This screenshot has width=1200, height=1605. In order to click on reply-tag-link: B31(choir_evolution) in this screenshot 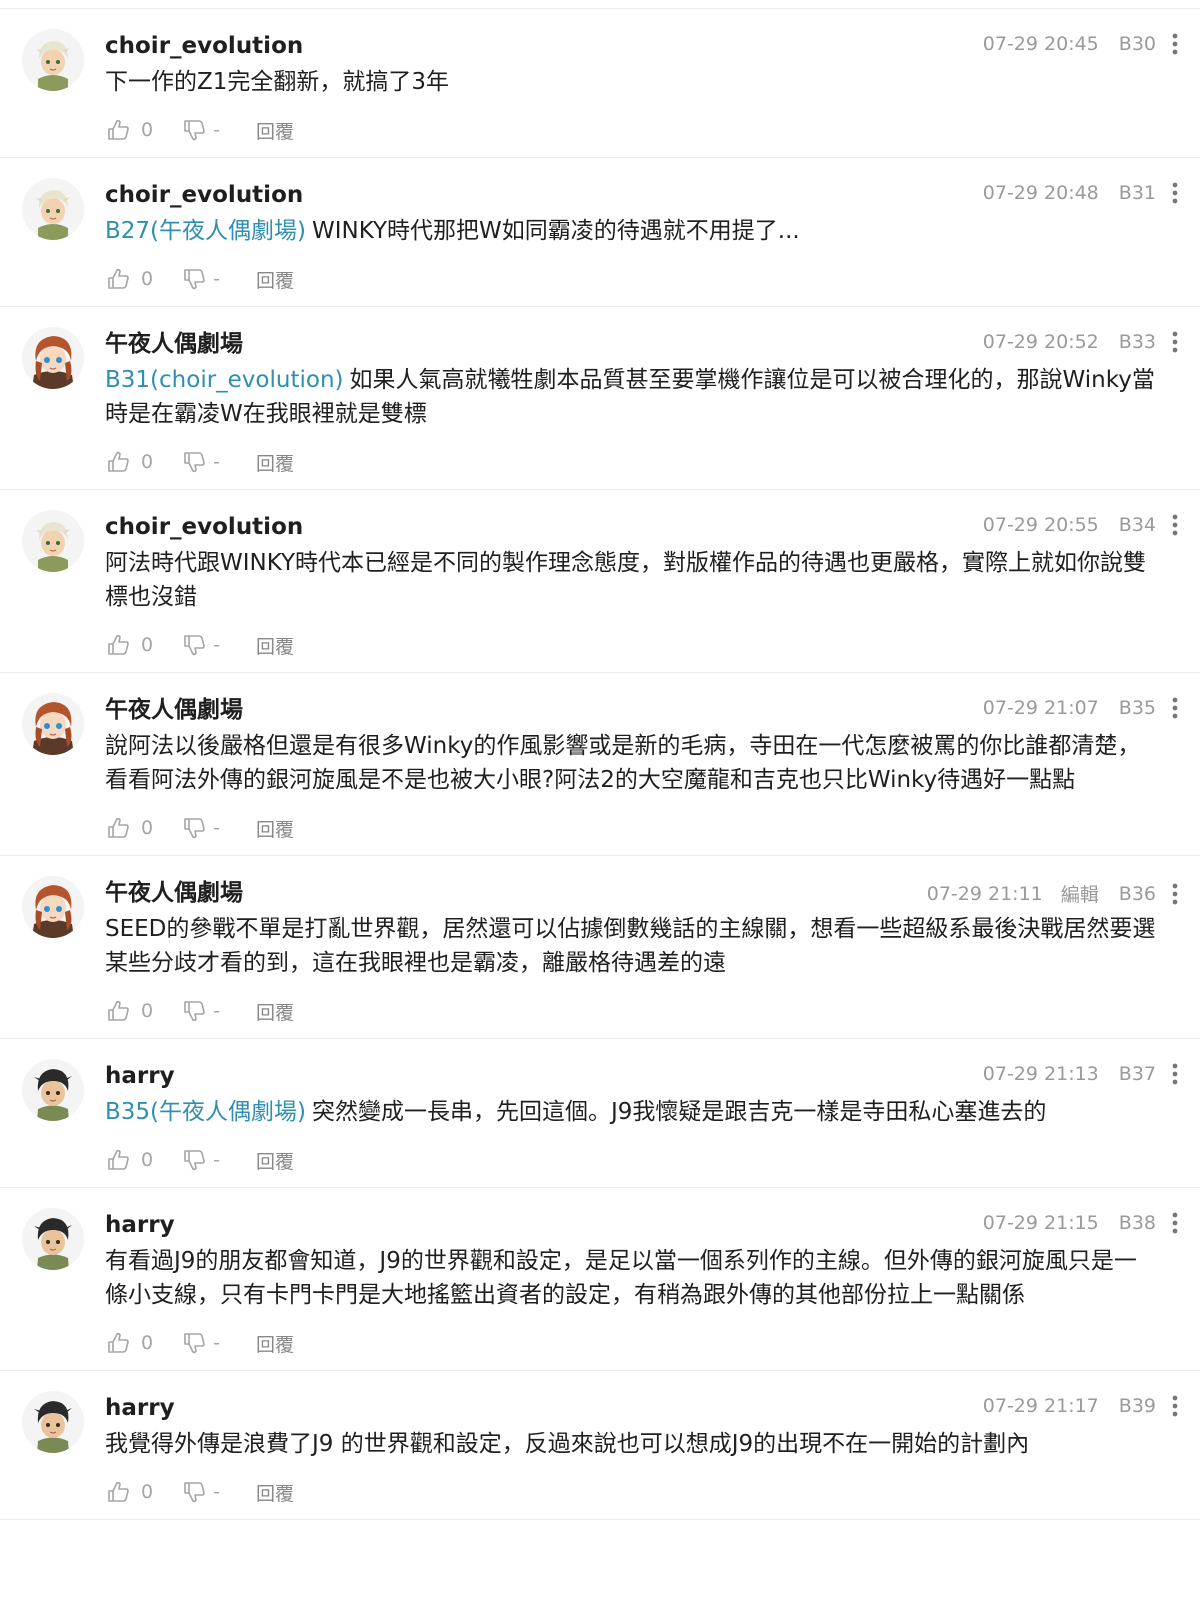, I will do `click(224, 380)`.